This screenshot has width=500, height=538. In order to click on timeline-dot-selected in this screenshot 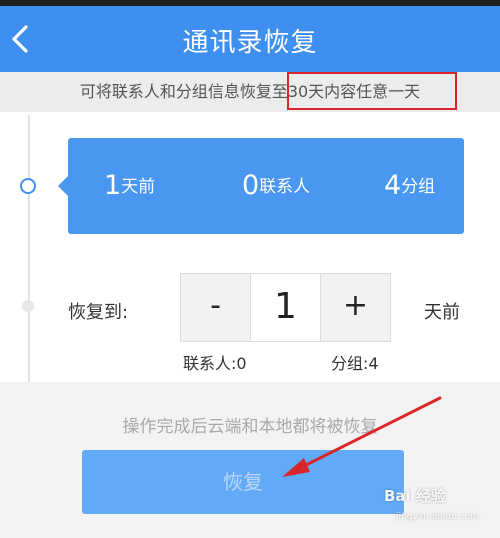, I will do `click(28, 186)`.